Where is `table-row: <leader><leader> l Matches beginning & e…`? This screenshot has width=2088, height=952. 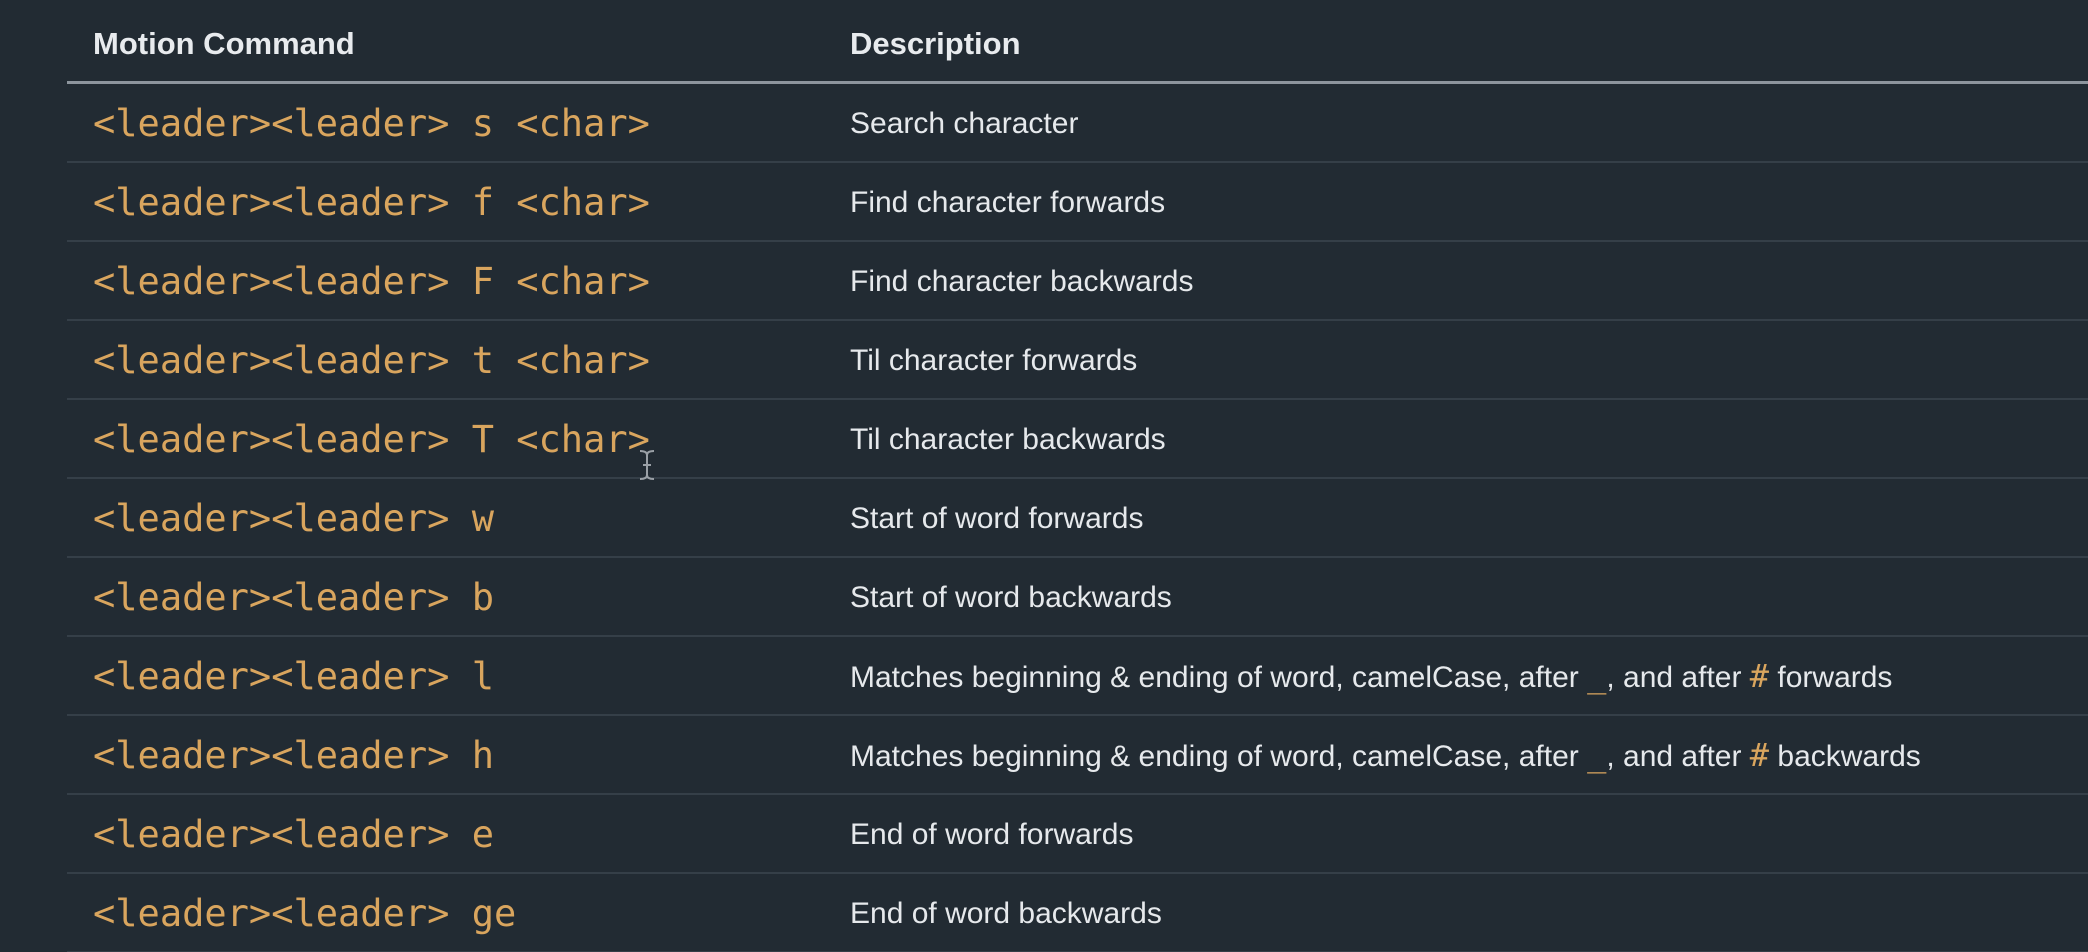 table-row: <leader><leader> l Matches beginning & e… is located at coordinates (1077, 676).